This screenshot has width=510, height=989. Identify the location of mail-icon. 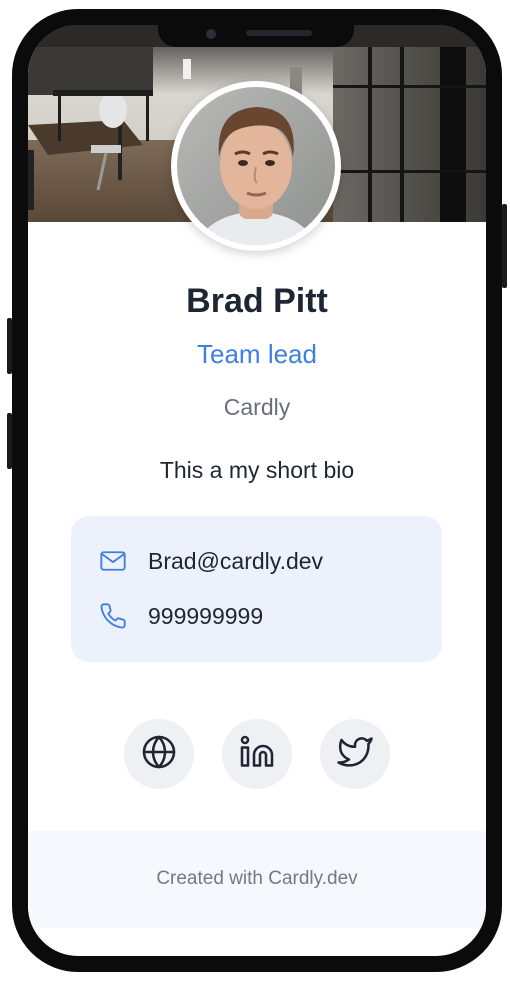
(113, 561).